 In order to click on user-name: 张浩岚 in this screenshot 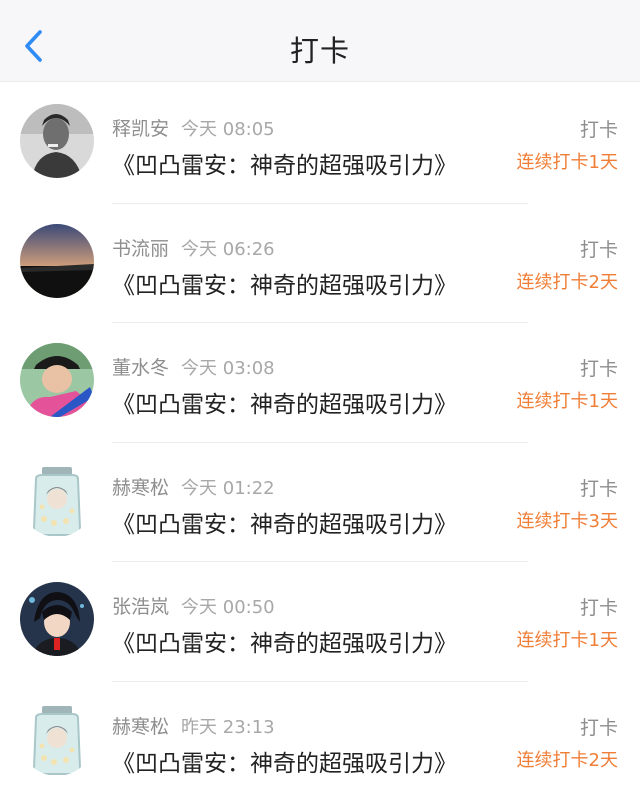, I will do `click(140, 607)`.